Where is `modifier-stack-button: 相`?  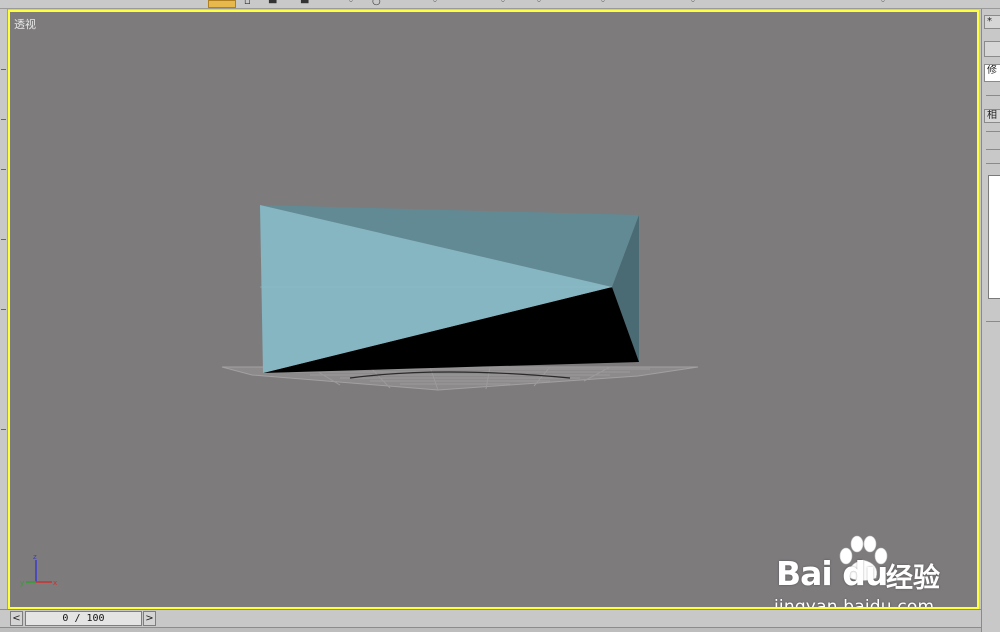 modifier-stack-button: 相 is located at coordinates (992, 116).